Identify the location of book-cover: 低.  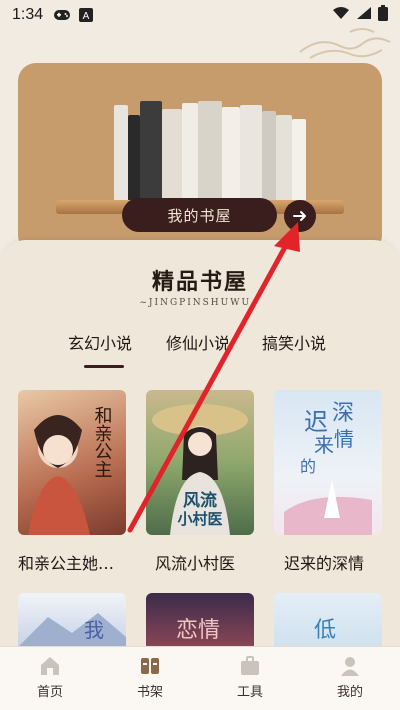
(328, 620).